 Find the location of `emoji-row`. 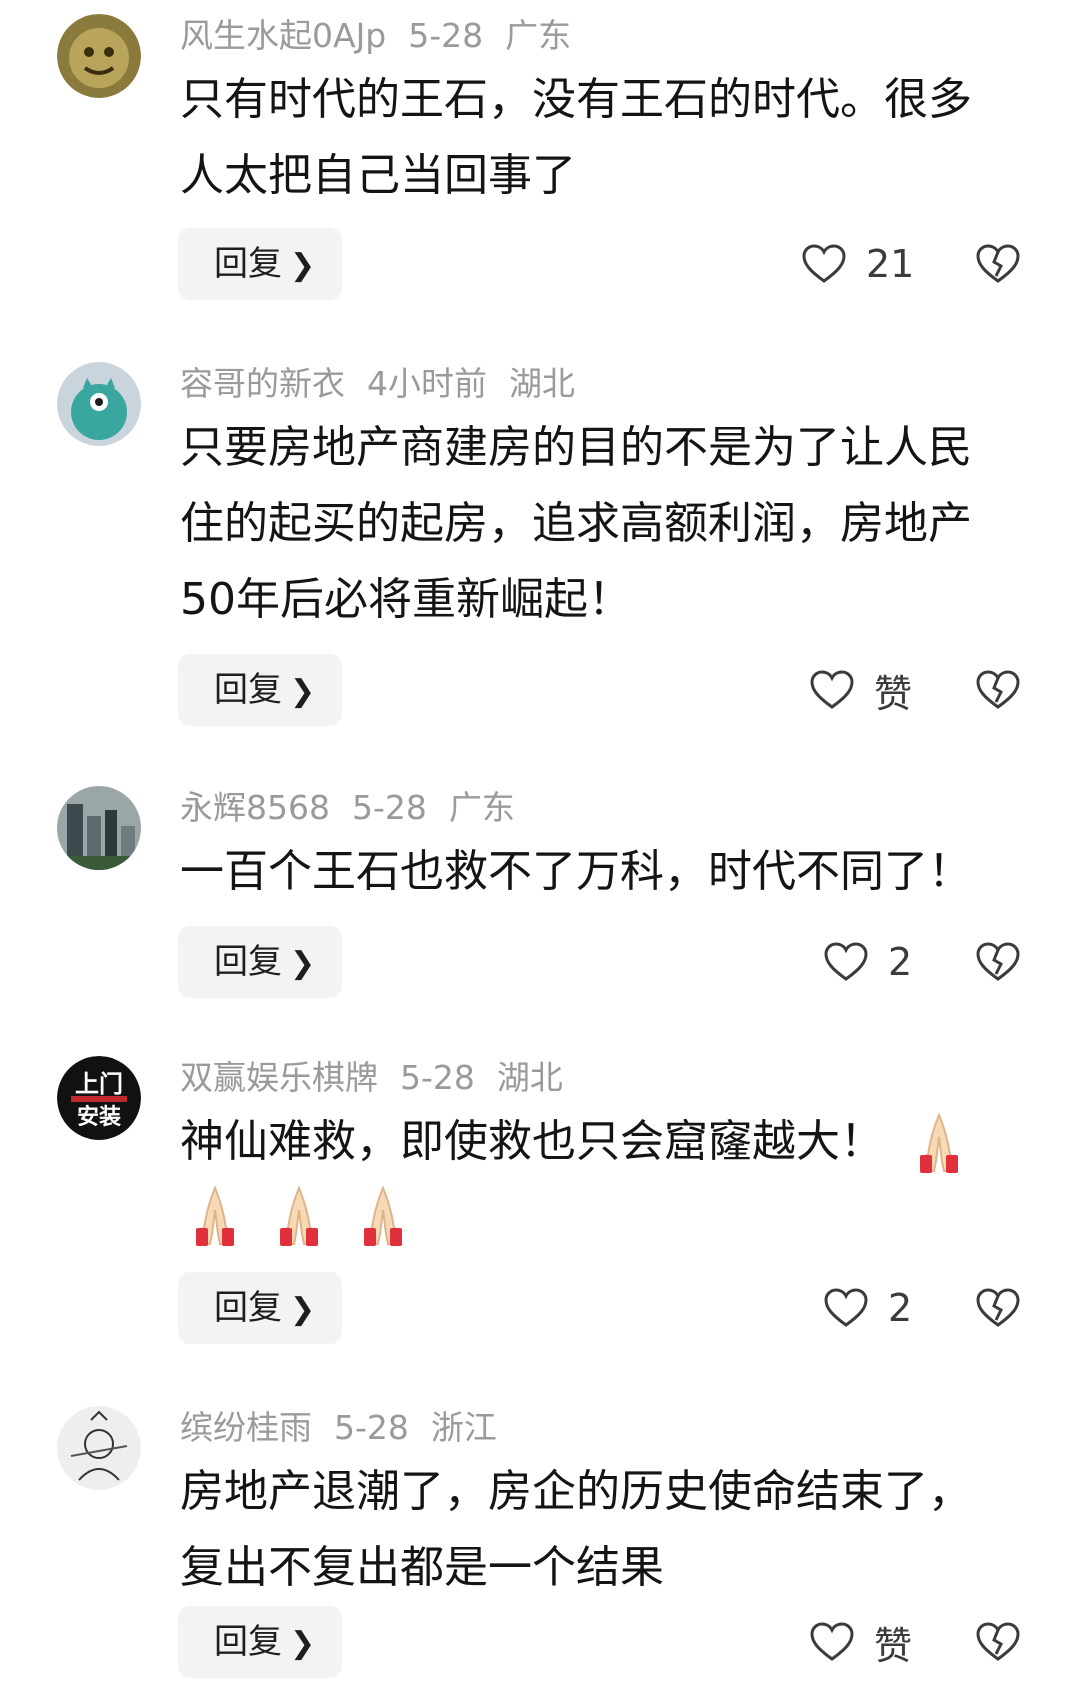

emoji-row is located at coordinates (600, 1220).